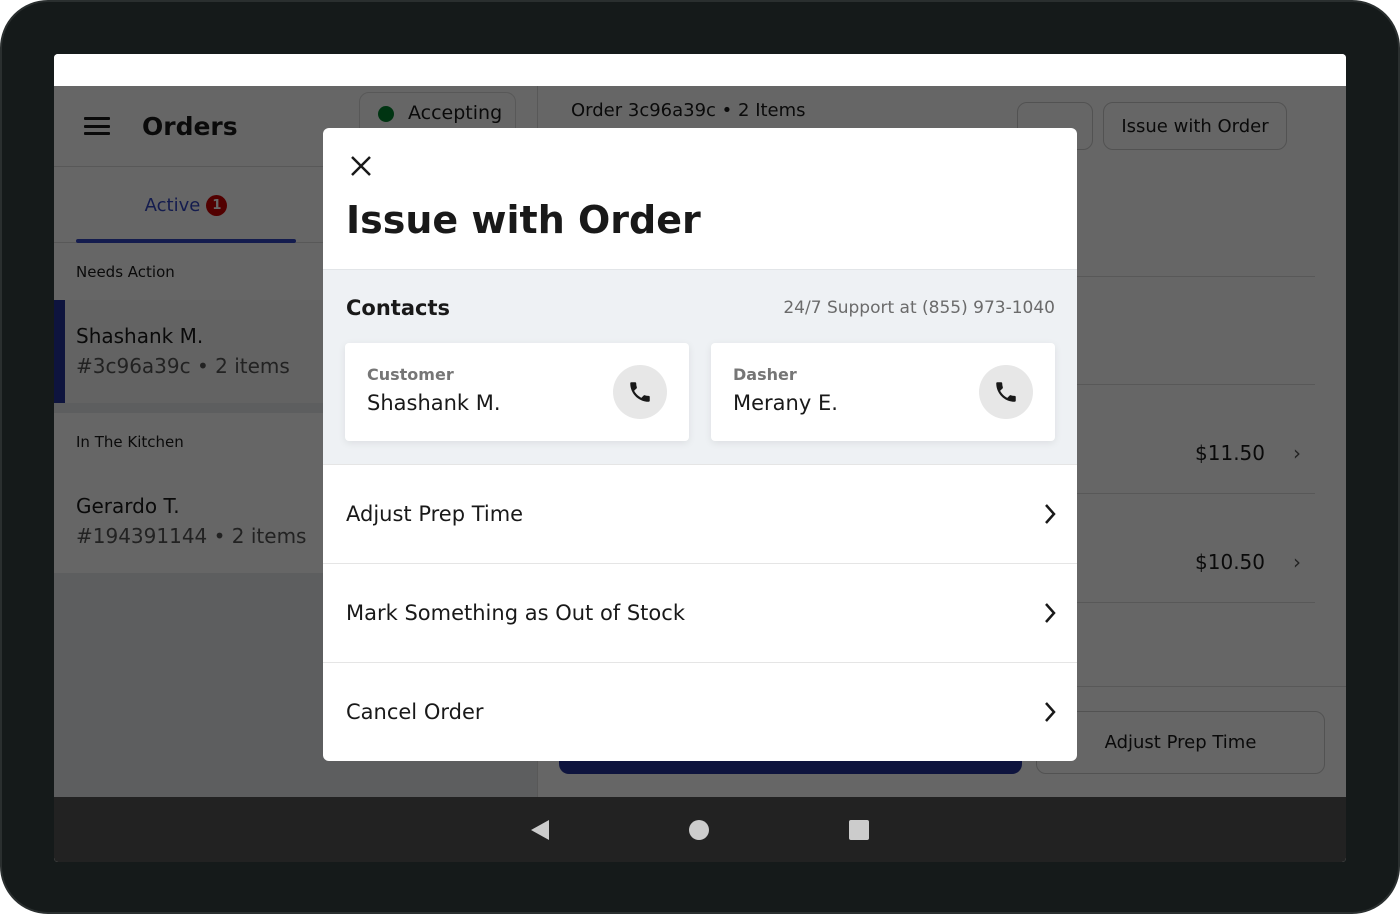 The width and height of the screenshot is (1400, 914). Describe the element at coordinates (700, 711) in the screenshot. I see `action-cancel-order: Cancel Order` at that location.